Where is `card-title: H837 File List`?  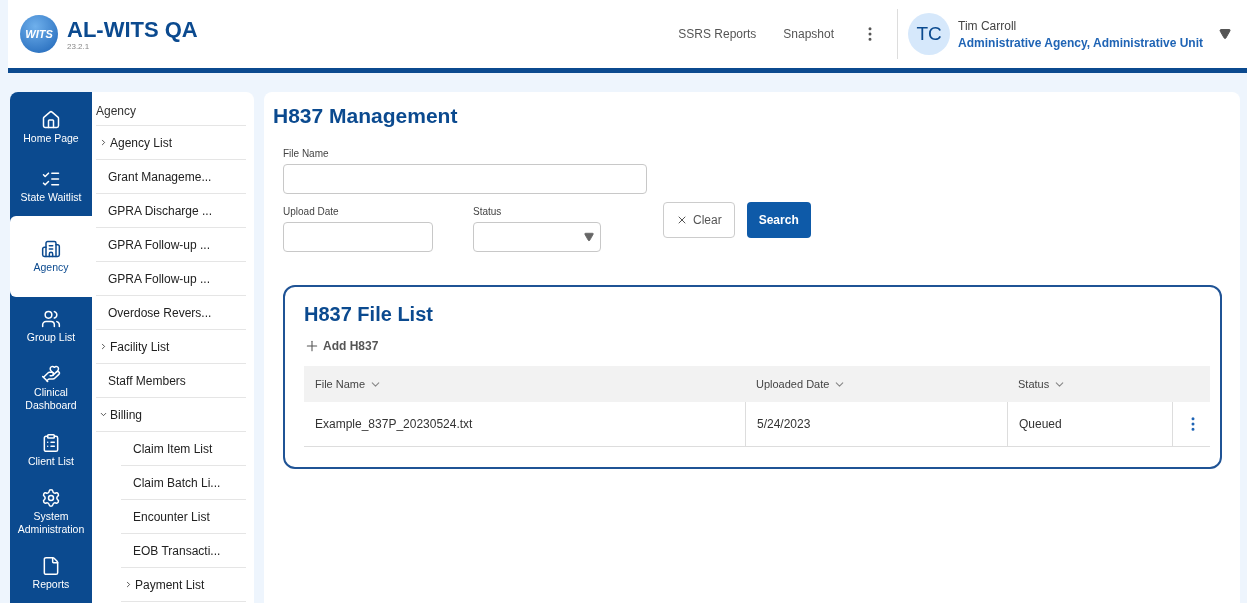
card-title: H837 File List is located at coordinates (369, 314).